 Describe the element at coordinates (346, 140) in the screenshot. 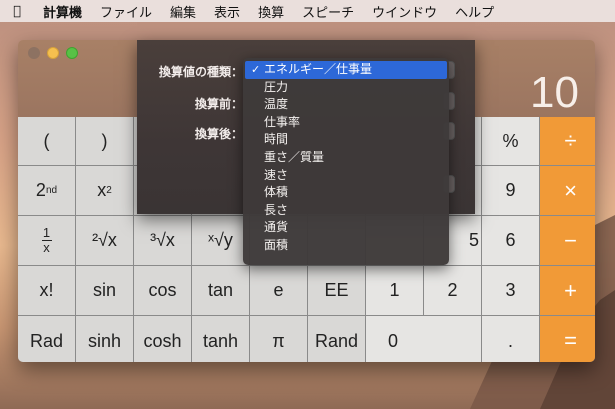

I see `menu-option-time: 時間` at that location.